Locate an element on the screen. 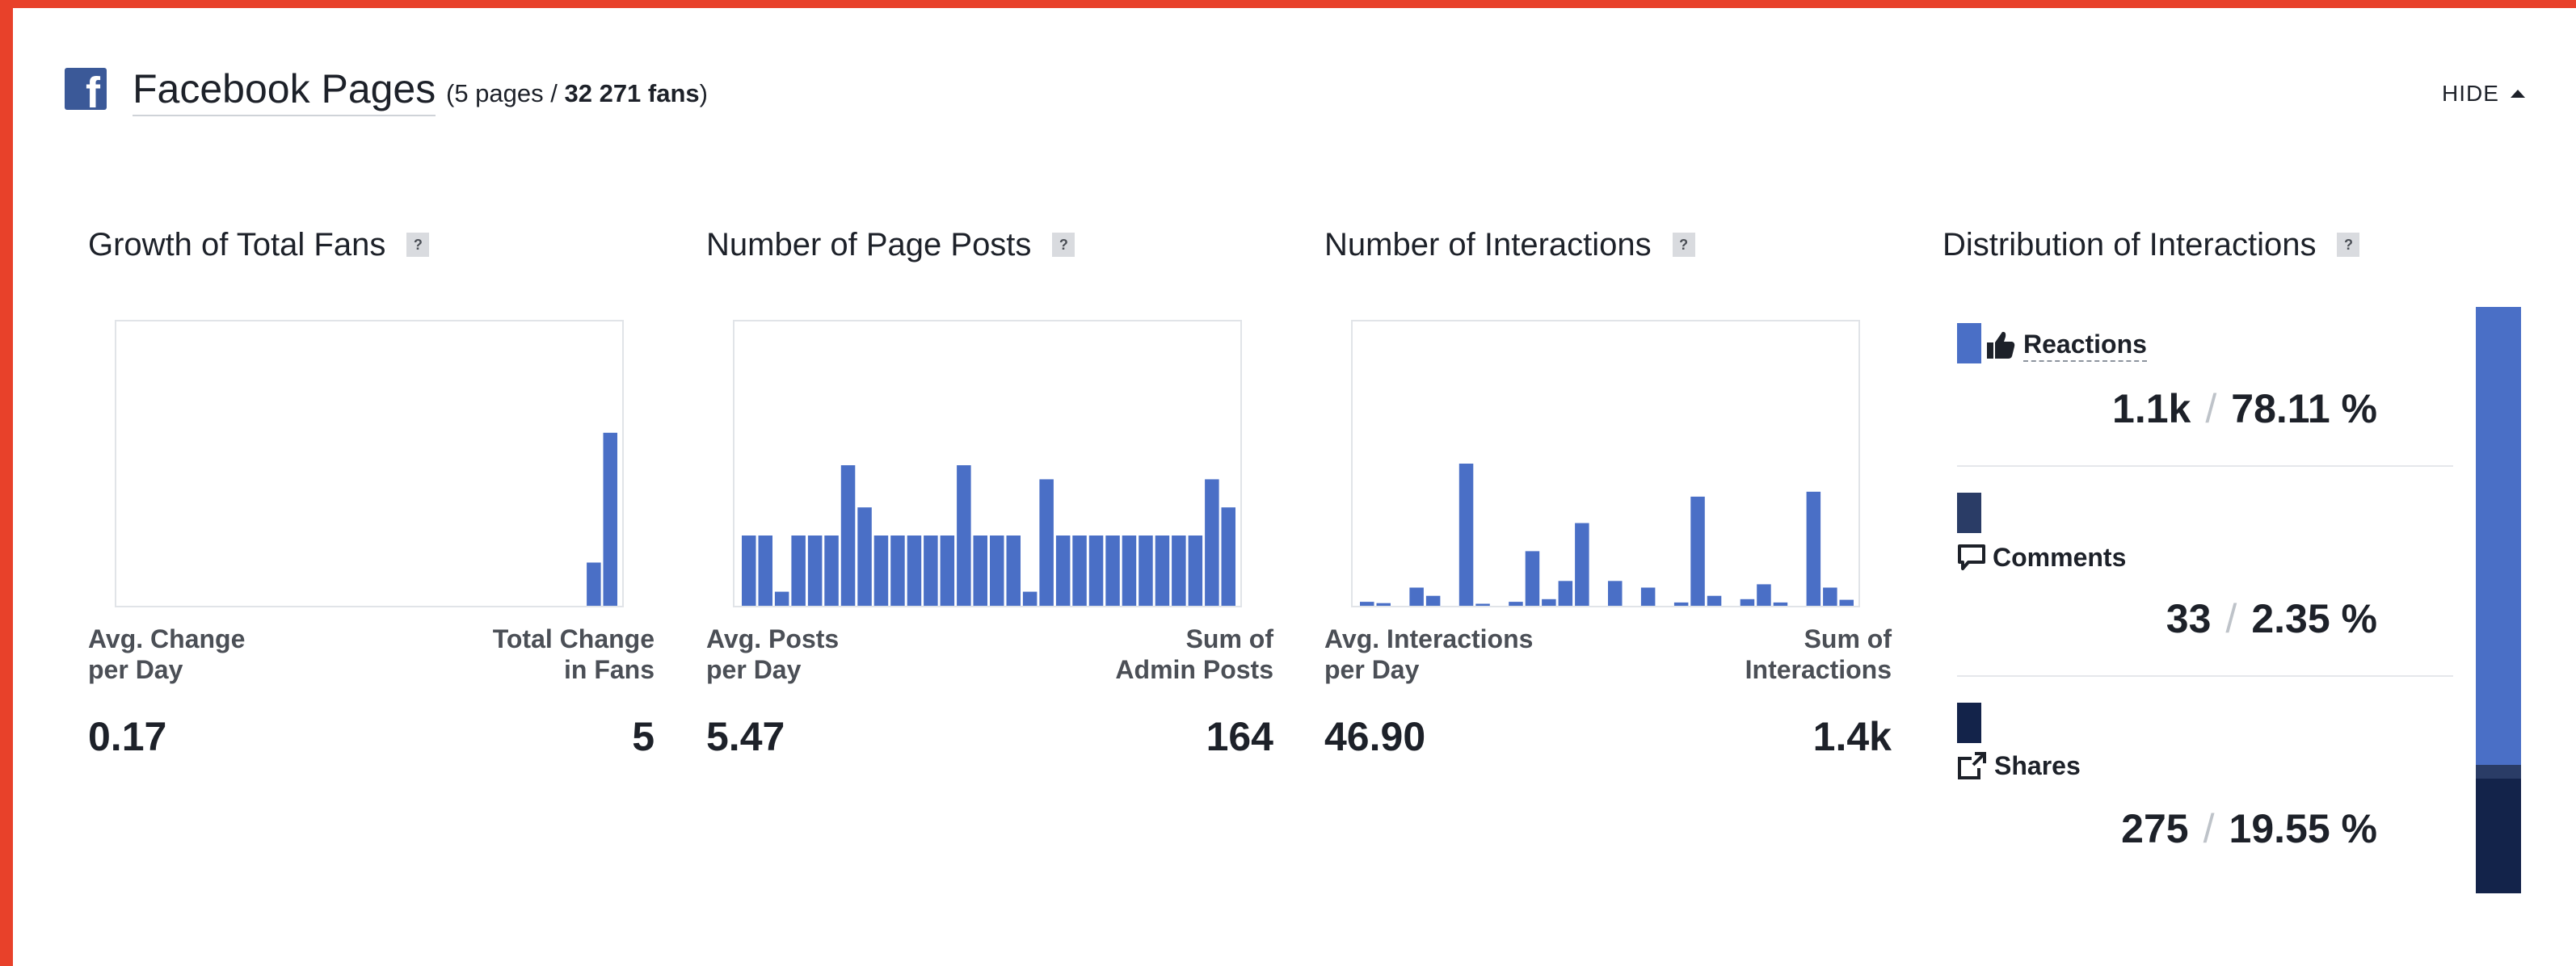 The width and height of the screenshot is (2576, 966). shares-swatch is located at coordinates (1969, 723).